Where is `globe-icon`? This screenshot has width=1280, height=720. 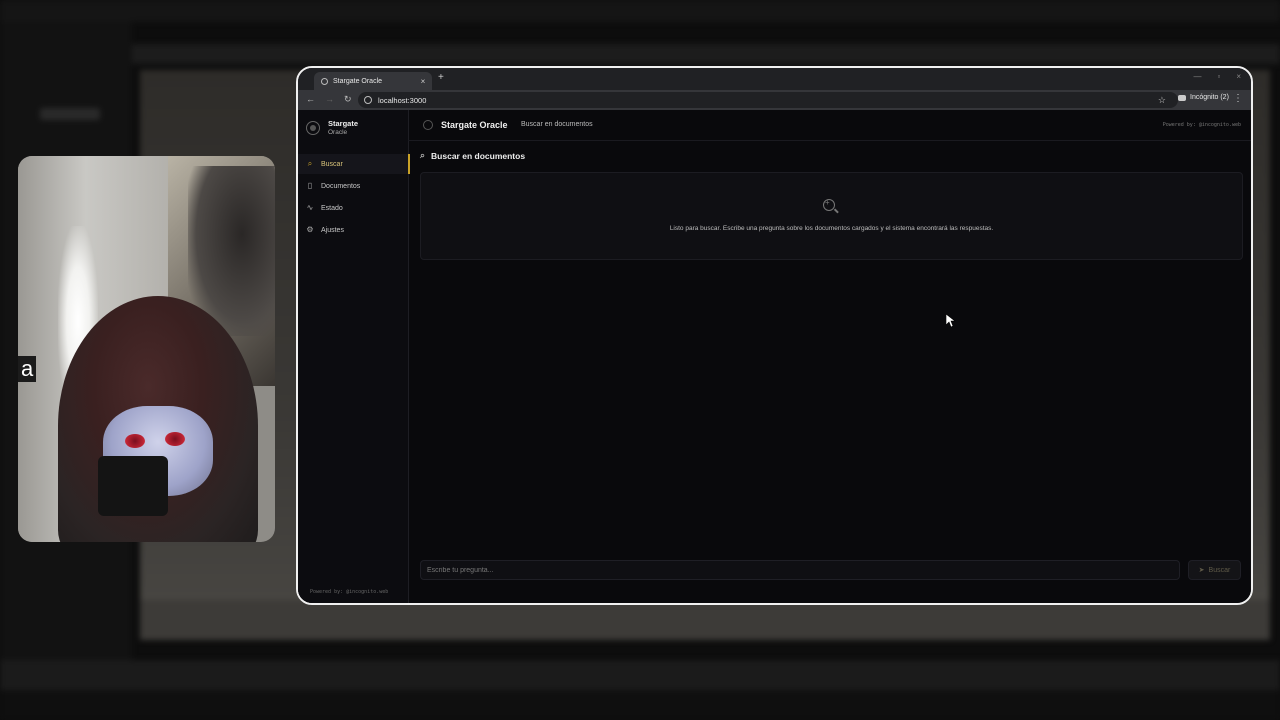 globe-icon is located at coordinates (324, 81).